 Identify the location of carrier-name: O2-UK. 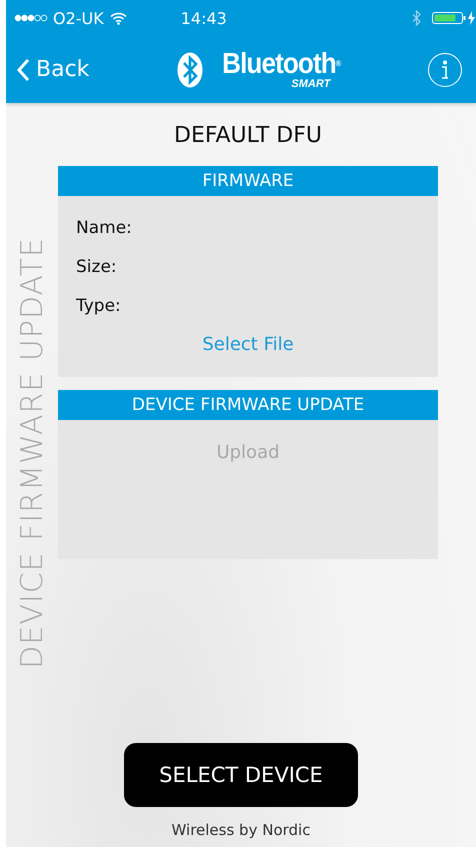
(78, 18).